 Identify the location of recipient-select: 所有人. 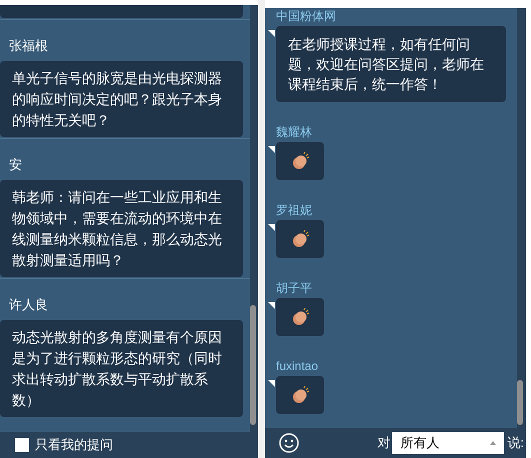
(448, 443).